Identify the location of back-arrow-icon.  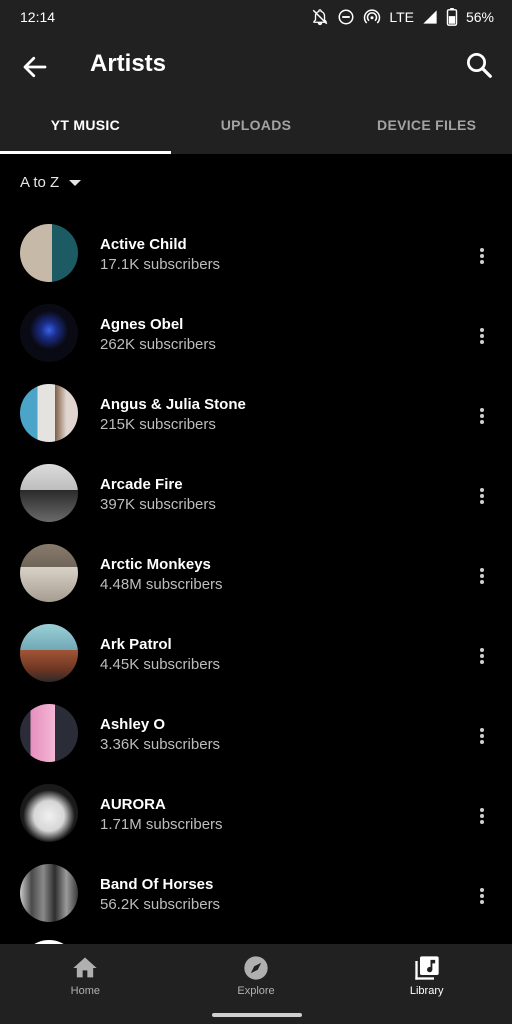
(35, 67).